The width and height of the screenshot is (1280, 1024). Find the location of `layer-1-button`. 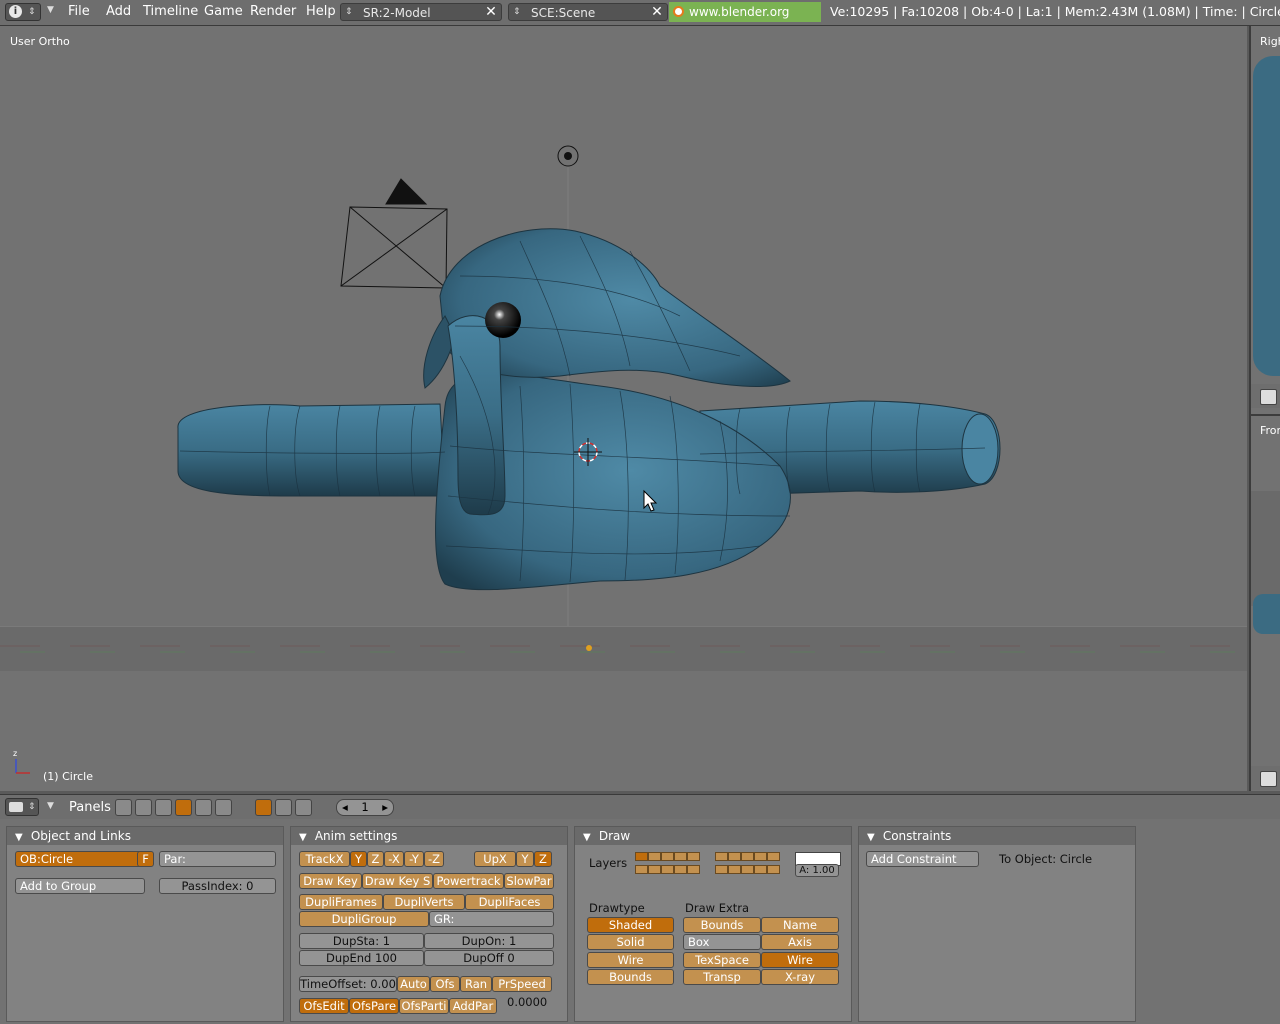

layer-1-button is located at coordinates (641, 856).